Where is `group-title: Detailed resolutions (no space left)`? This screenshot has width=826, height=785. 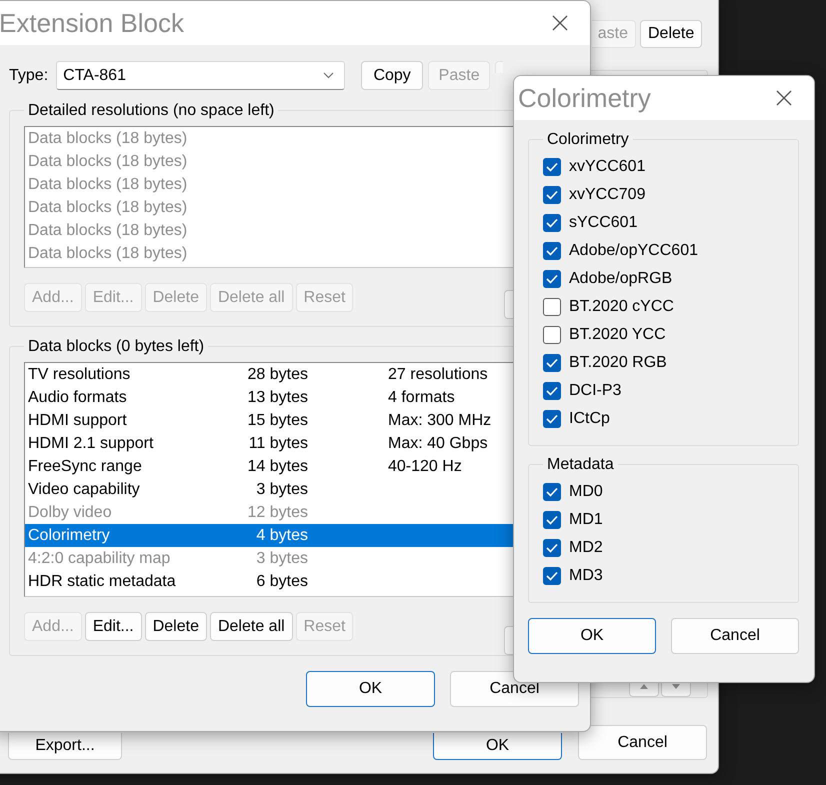 group-title: Detailed resolutions (no space left) is located at coordinates (151, 110).